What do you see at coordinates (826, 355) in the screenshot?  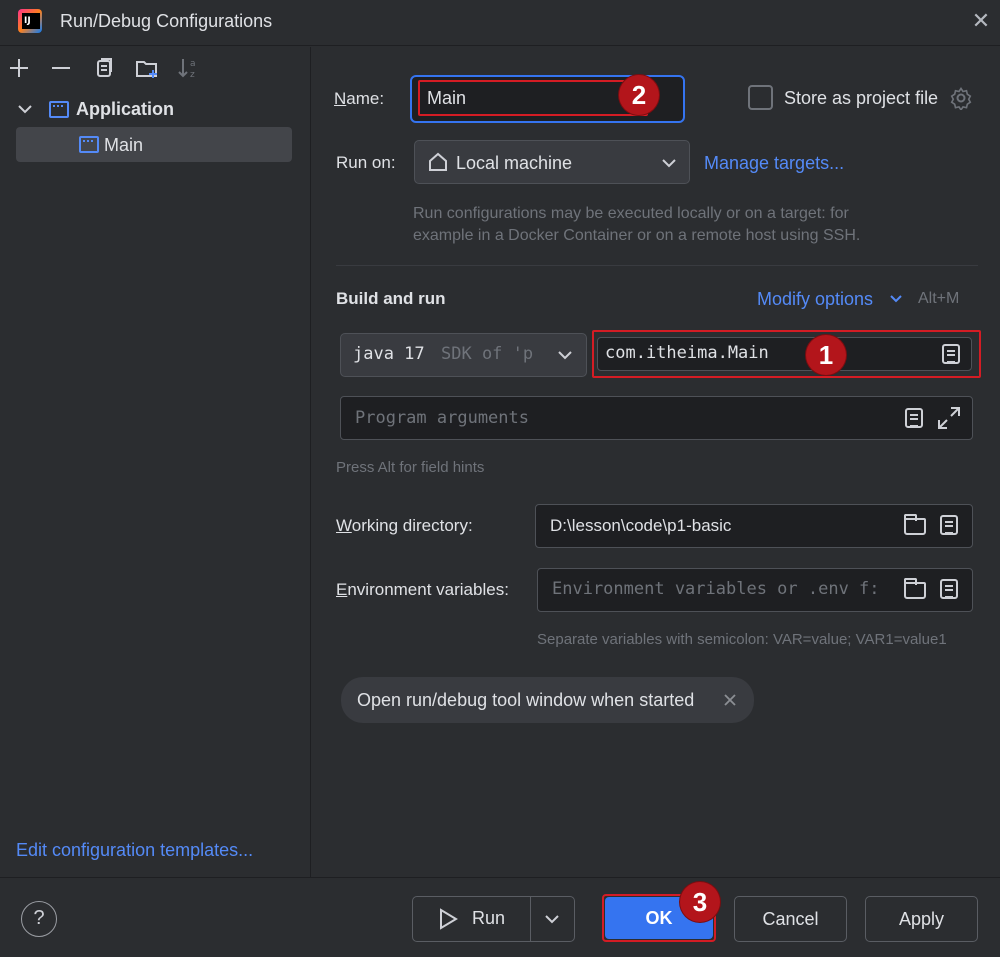 I see `annotation-badge-1: 1` at bounding box center [826, 355].